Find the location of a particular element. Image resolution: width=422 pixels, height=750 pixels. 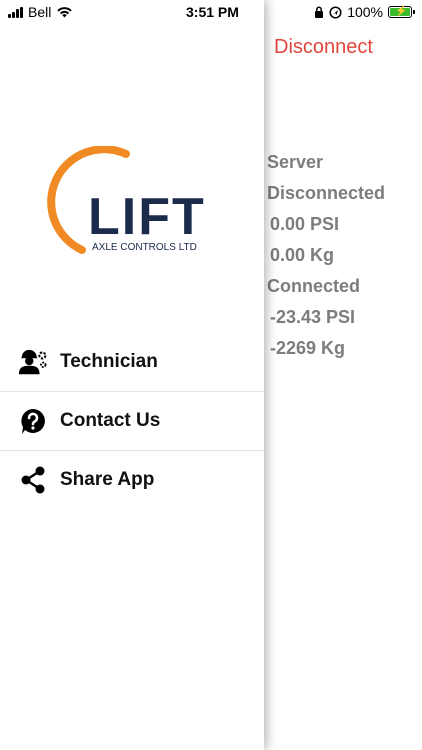

server-status: Disconnected is located at coordinates (326, 193).